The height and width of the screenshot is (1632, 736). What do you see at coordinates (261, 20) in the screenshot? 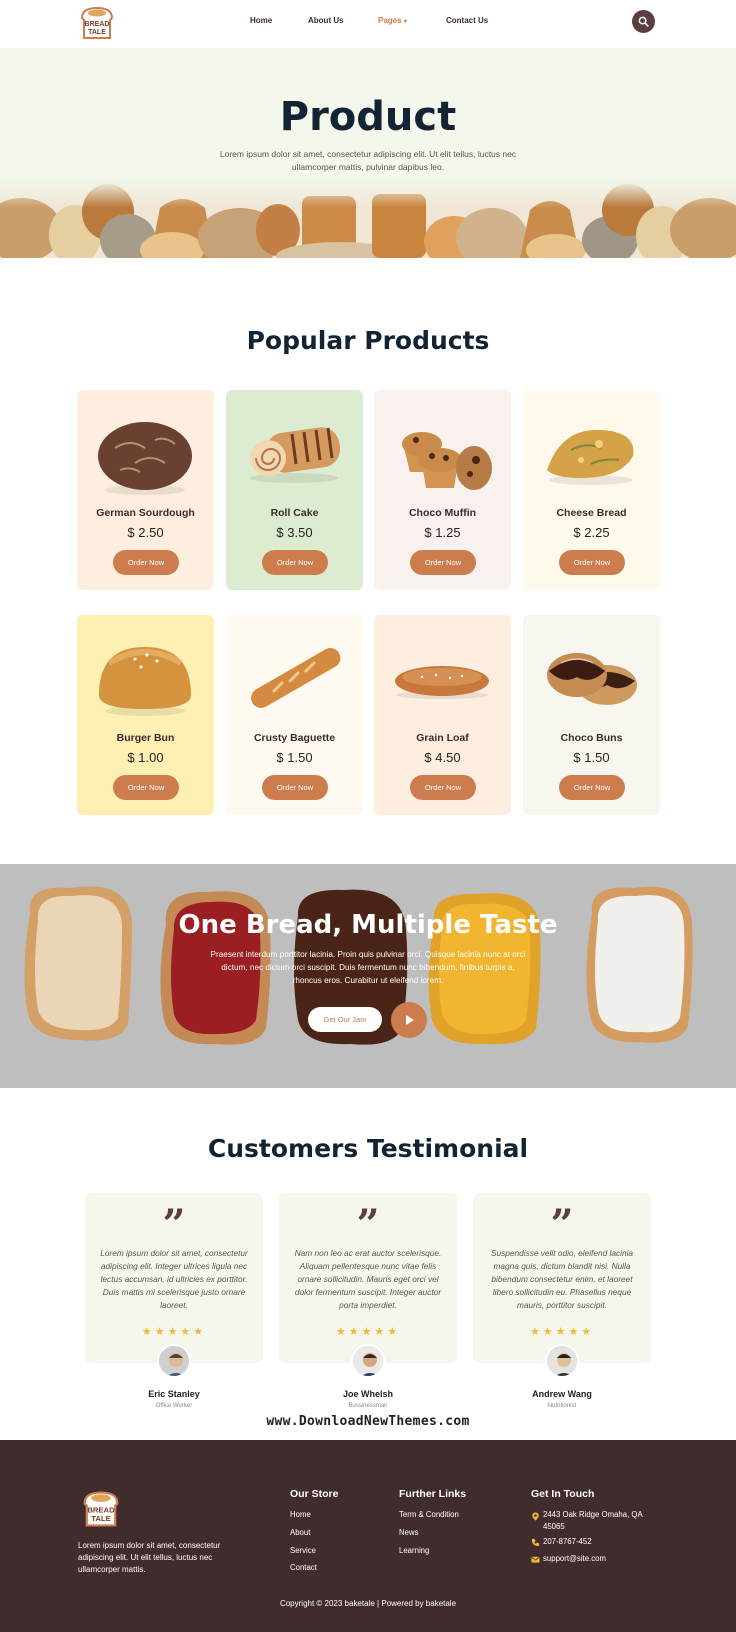
I see `nav-home: Home` at bounding box center [261, 20].